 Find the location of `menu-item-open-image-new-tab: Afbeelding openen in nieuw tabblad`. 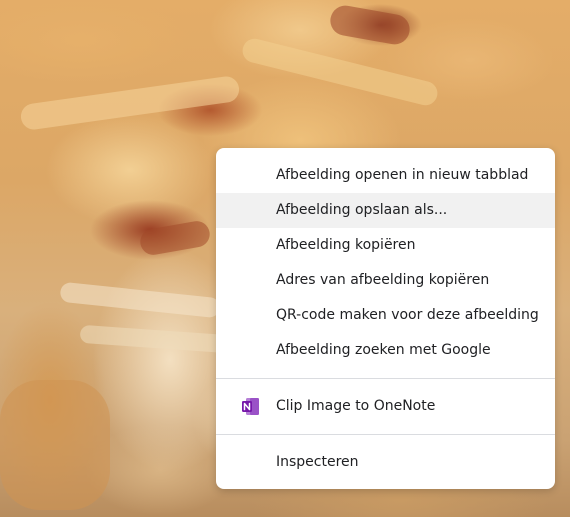

menu-item-open-image-new-tab: Afbeelding openen in nieuw tabblad is located at coordinates (385, 175).